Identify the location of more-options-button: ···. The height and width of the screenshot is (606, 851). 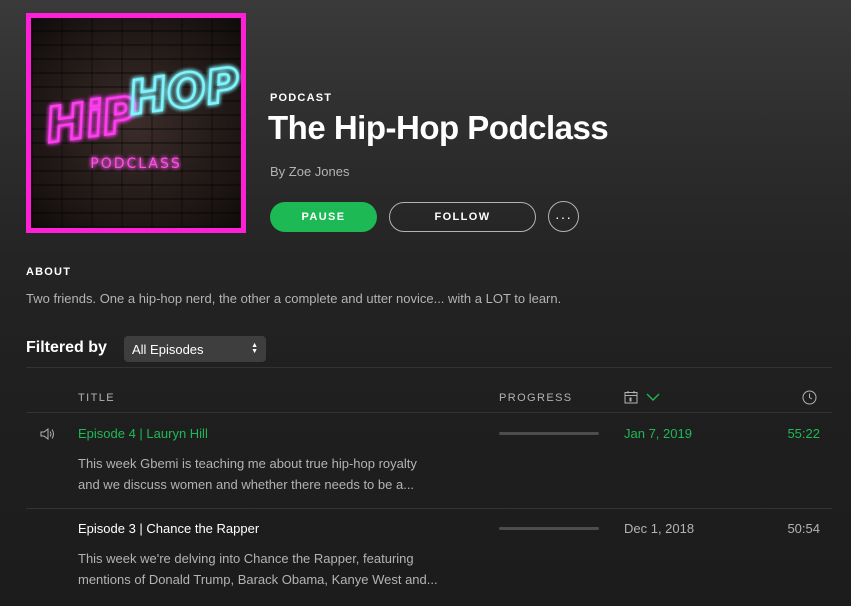
(563, 216).